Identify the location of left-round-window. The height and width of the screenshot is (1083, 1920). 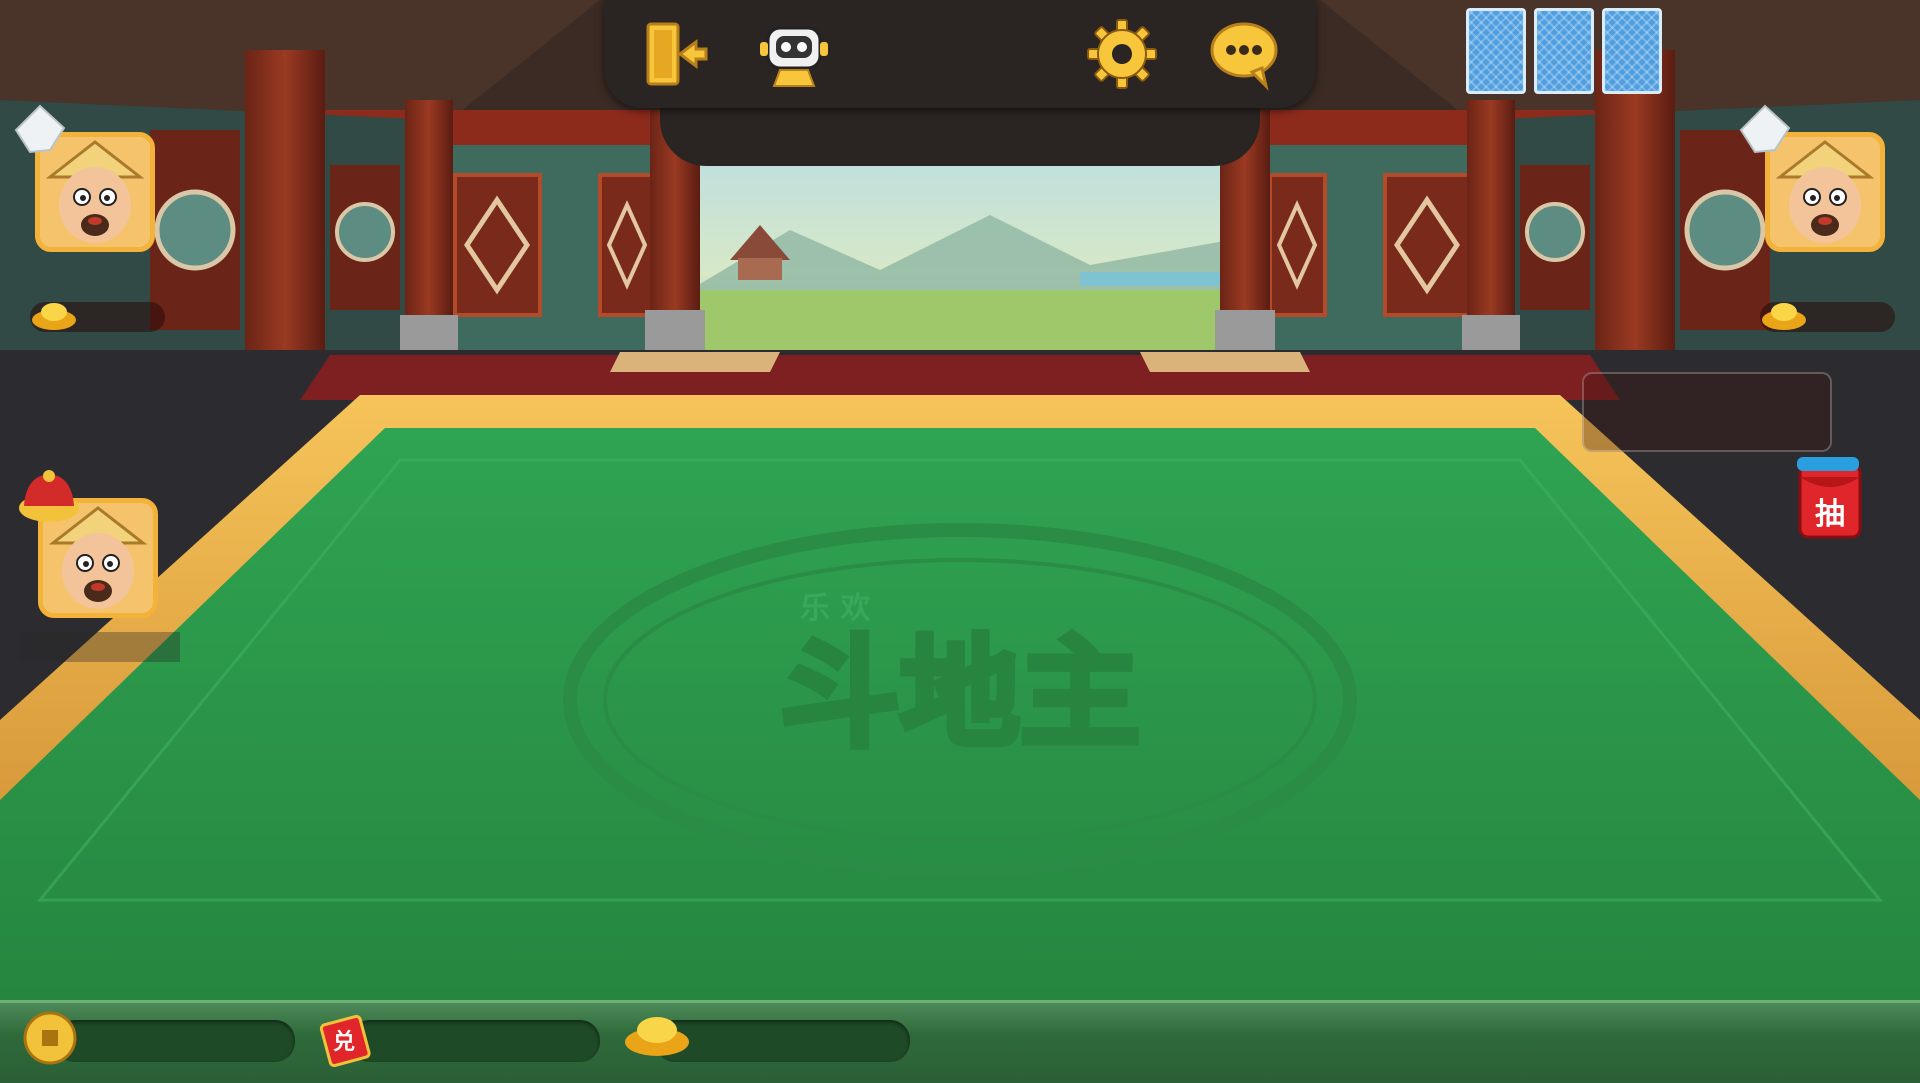
(195, 230).